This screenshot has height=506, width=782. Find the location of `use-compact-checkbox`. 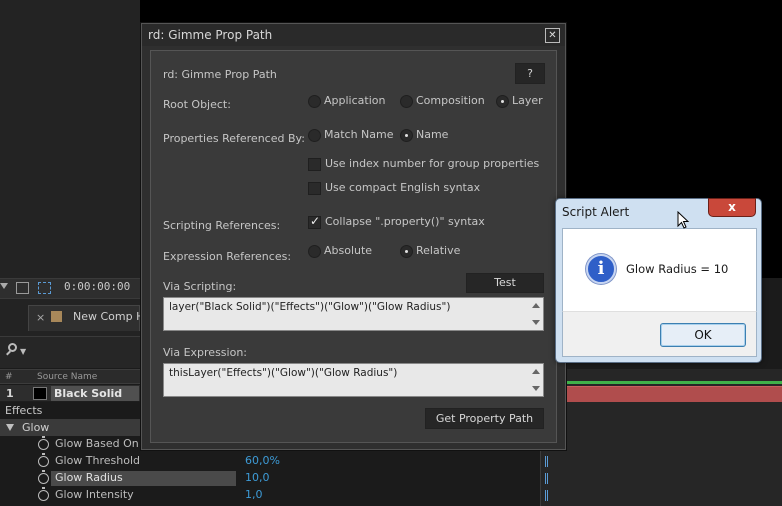

use-compact-checkbox is located at coordinates (314, 188).